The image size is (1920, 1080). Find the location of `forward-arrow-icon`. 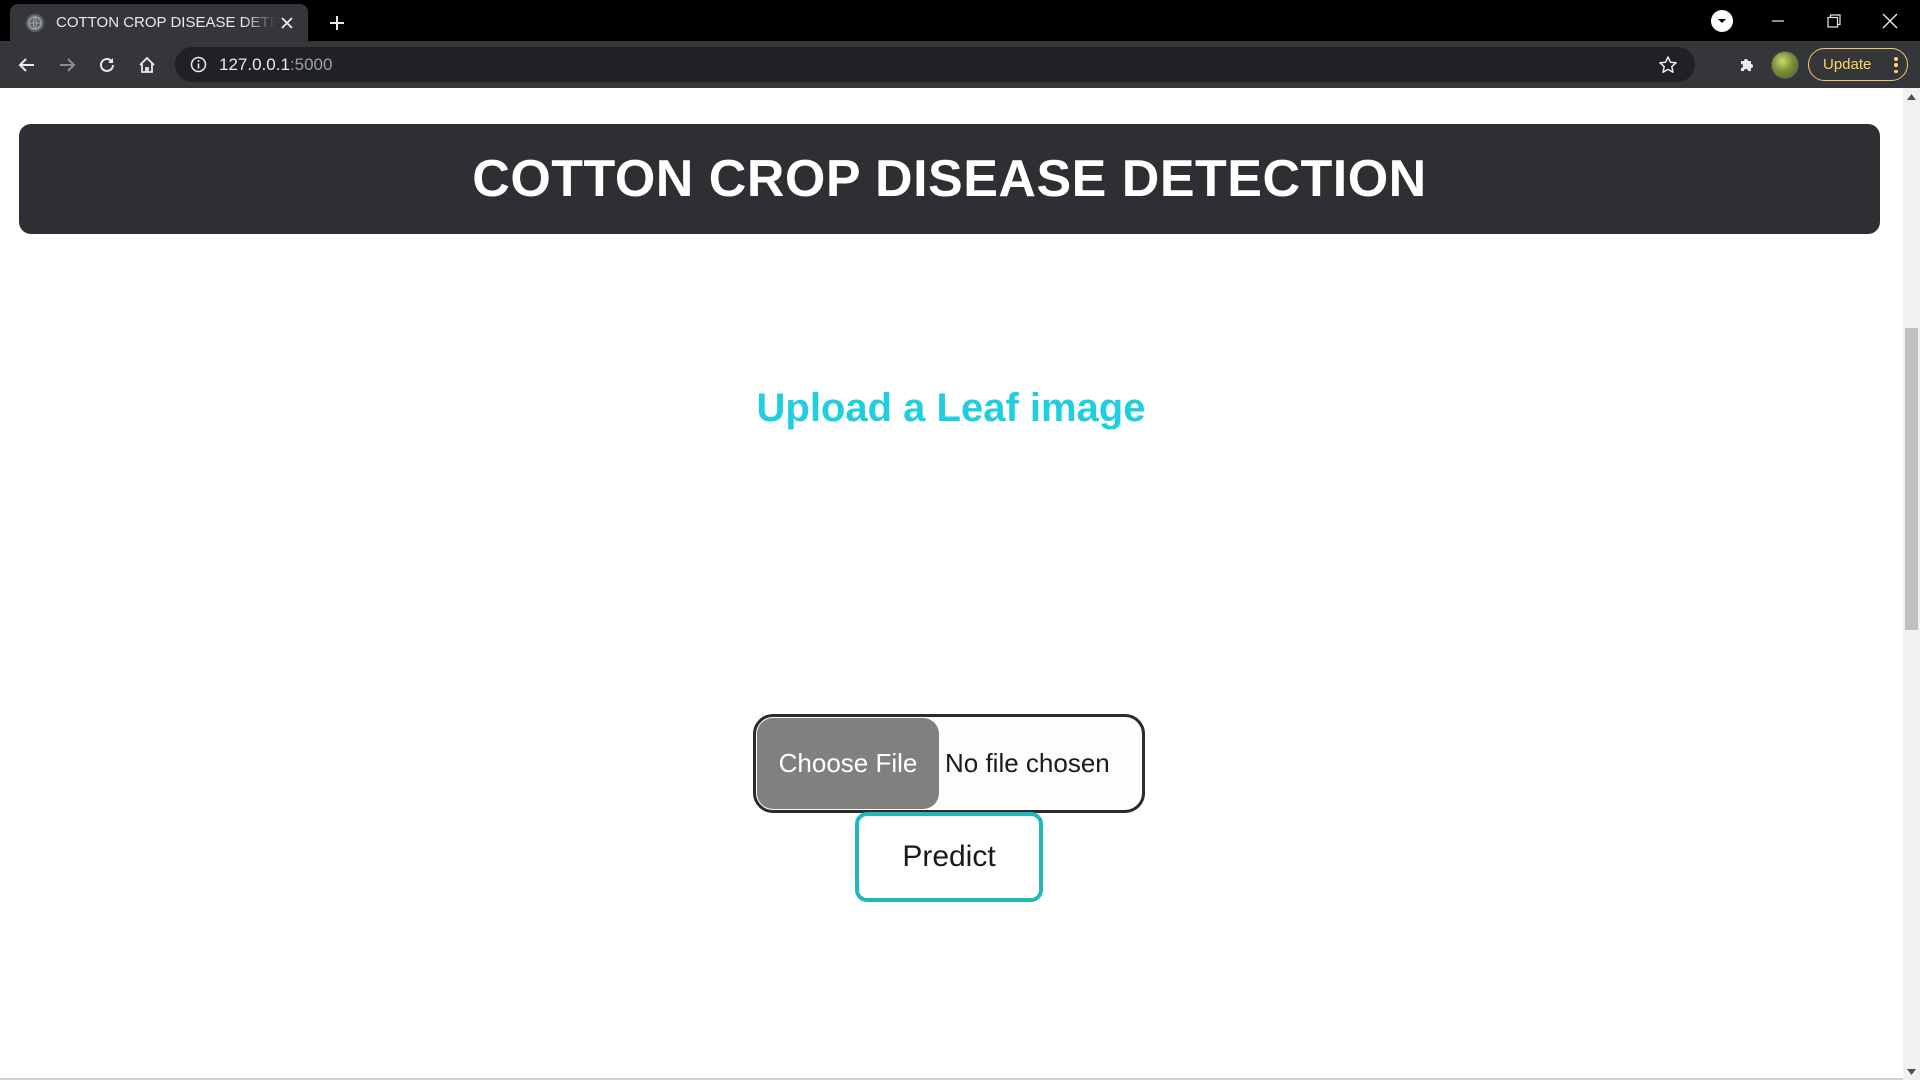

forward-arrow-icon is located at coordinates (67, 65).